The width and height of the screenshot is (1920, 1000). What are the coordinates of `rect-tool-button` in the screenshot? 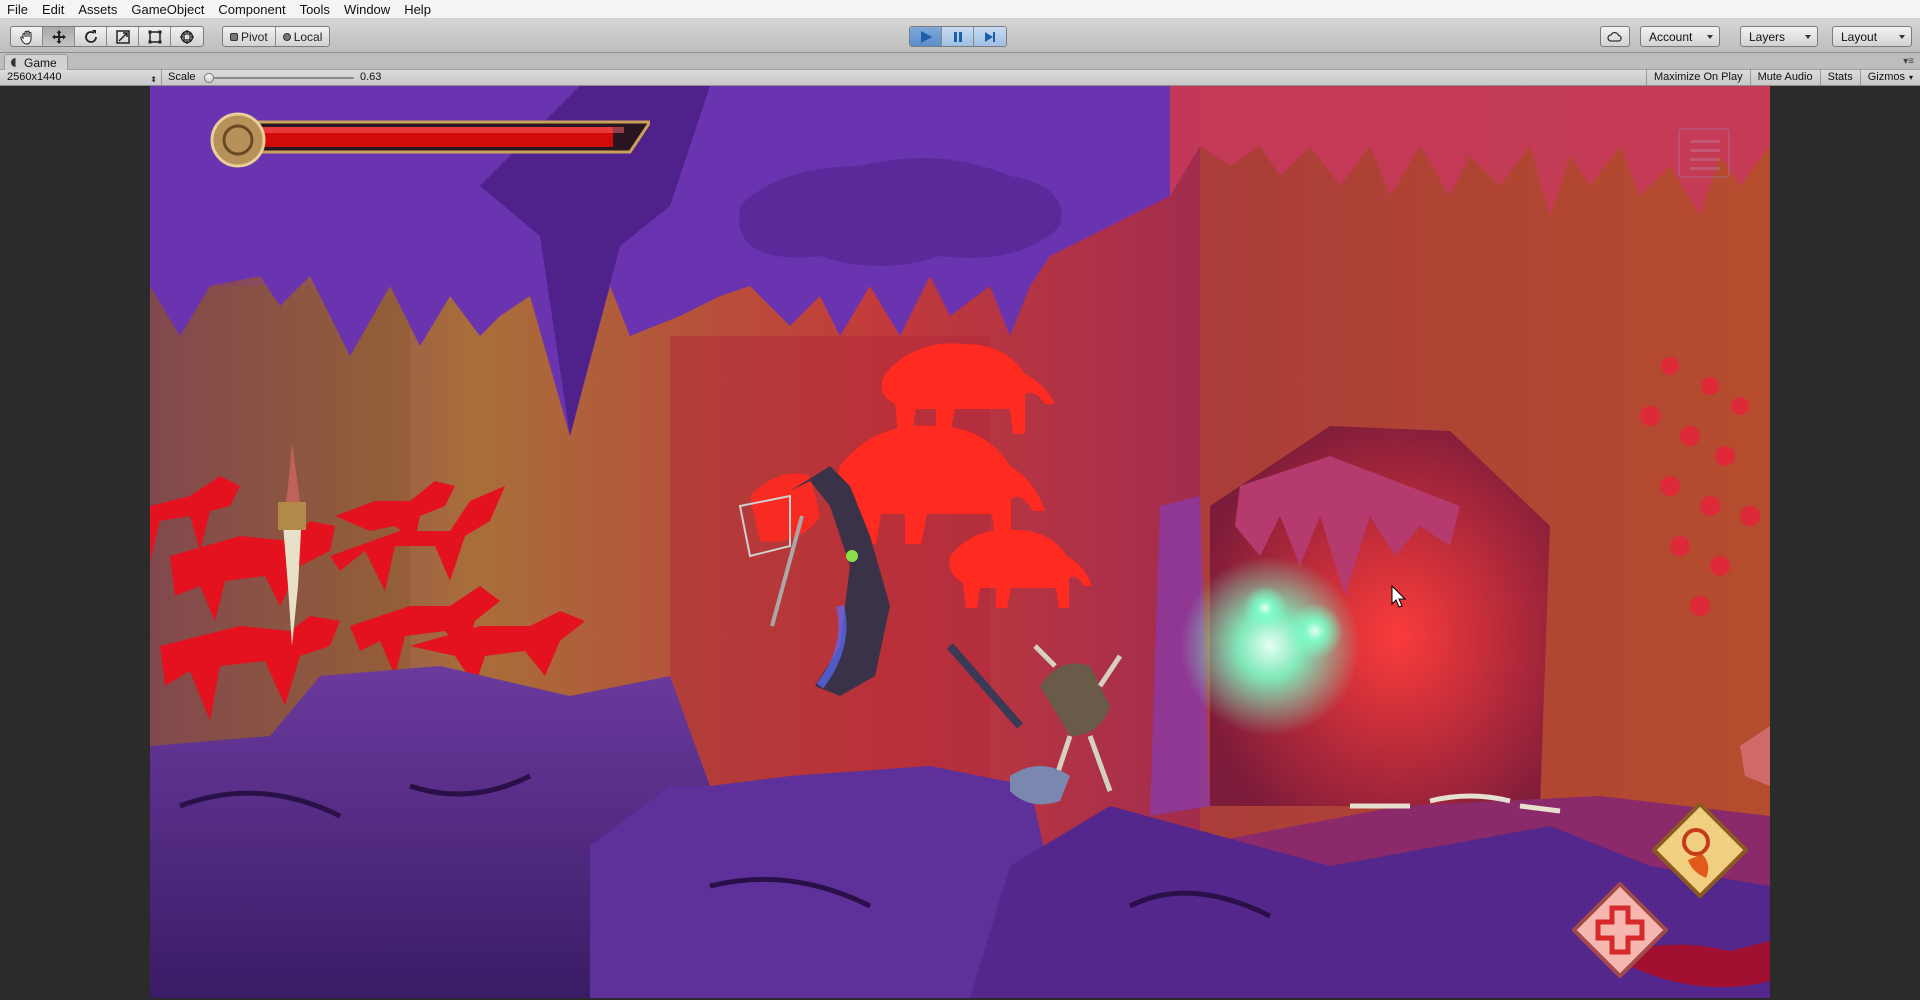 It's located at (155, 36).